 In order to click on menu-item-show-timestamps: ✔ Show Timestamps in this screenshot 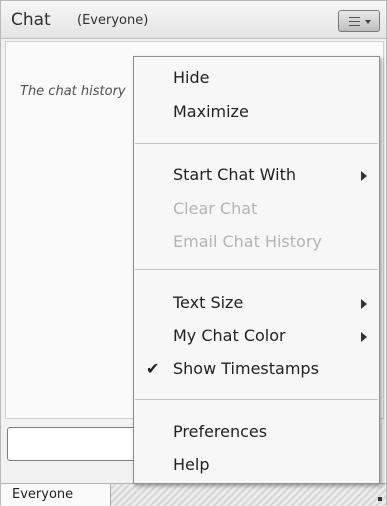, I will do `click(256, 369)`.